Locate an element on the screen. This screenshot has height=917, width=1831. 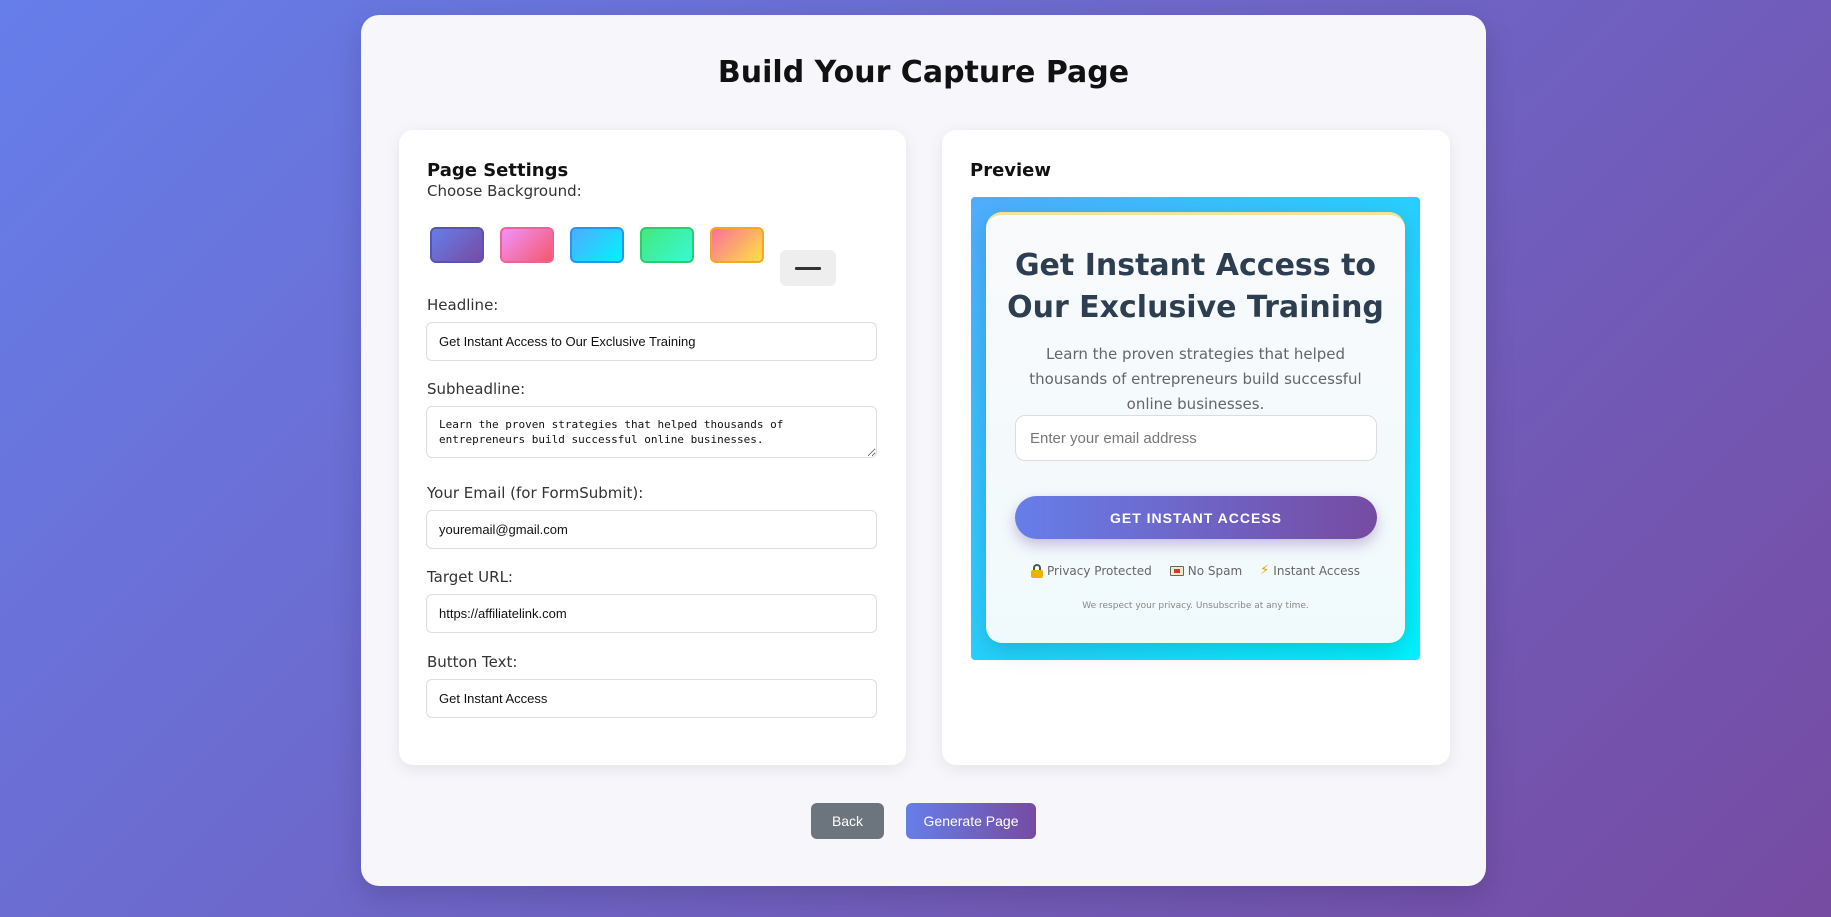
badge-instant-label: Instant Access is located at coordinates (1316, 570).